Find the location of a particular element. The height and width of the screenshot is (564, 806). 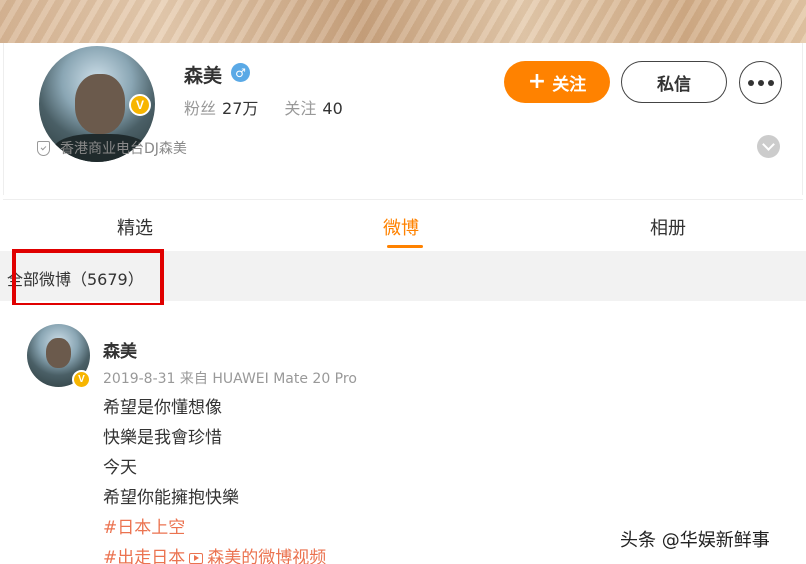

tab-album: 相册 is located at coordinates (668, 227).